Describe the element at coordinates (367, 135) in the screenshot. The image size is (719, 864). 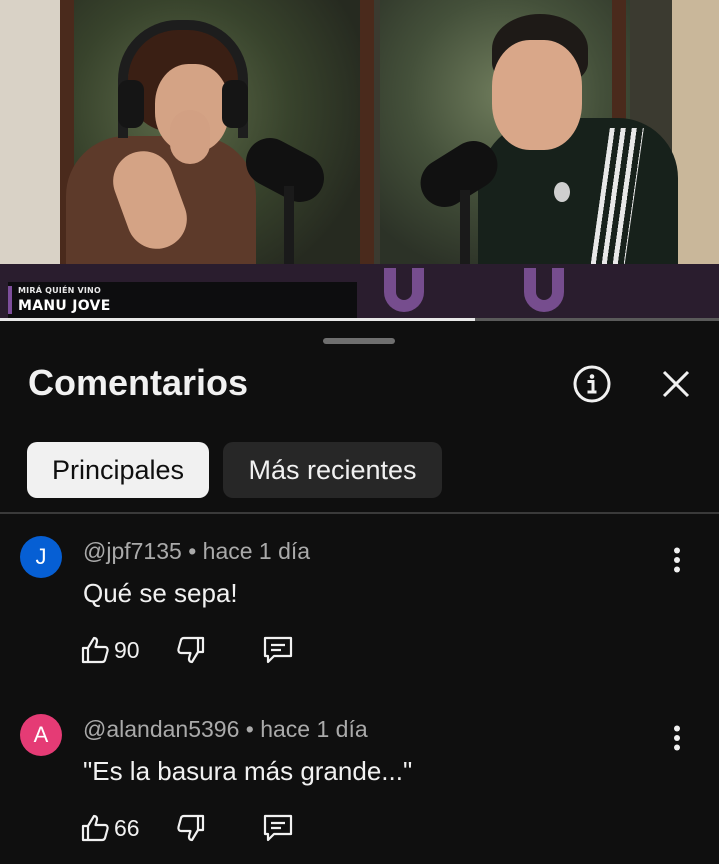
I see `window-frame` at that location.